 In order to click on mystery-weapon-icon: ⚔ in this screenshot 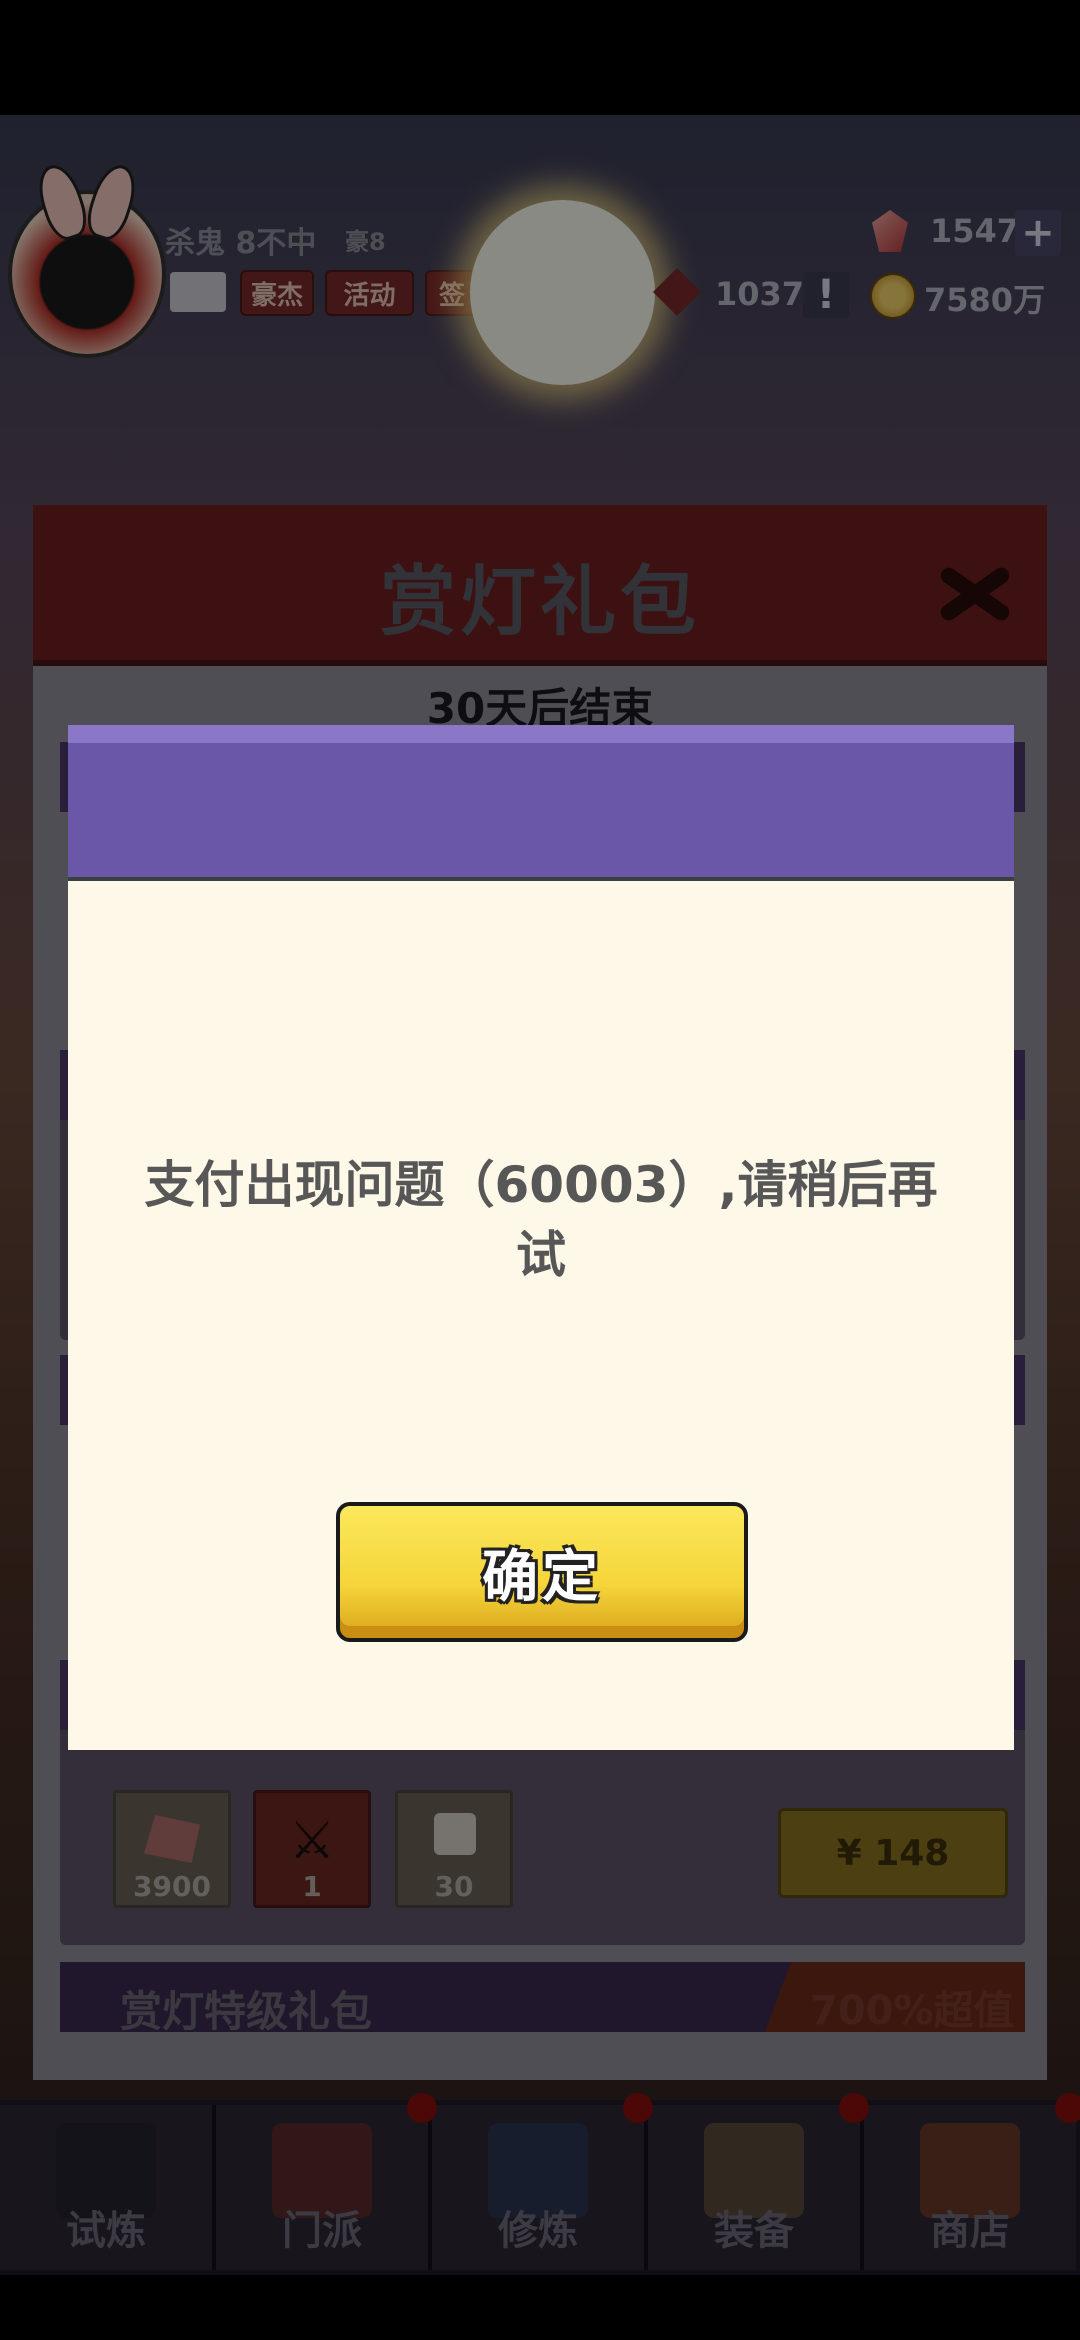, I will do `click(312, 1841)`.